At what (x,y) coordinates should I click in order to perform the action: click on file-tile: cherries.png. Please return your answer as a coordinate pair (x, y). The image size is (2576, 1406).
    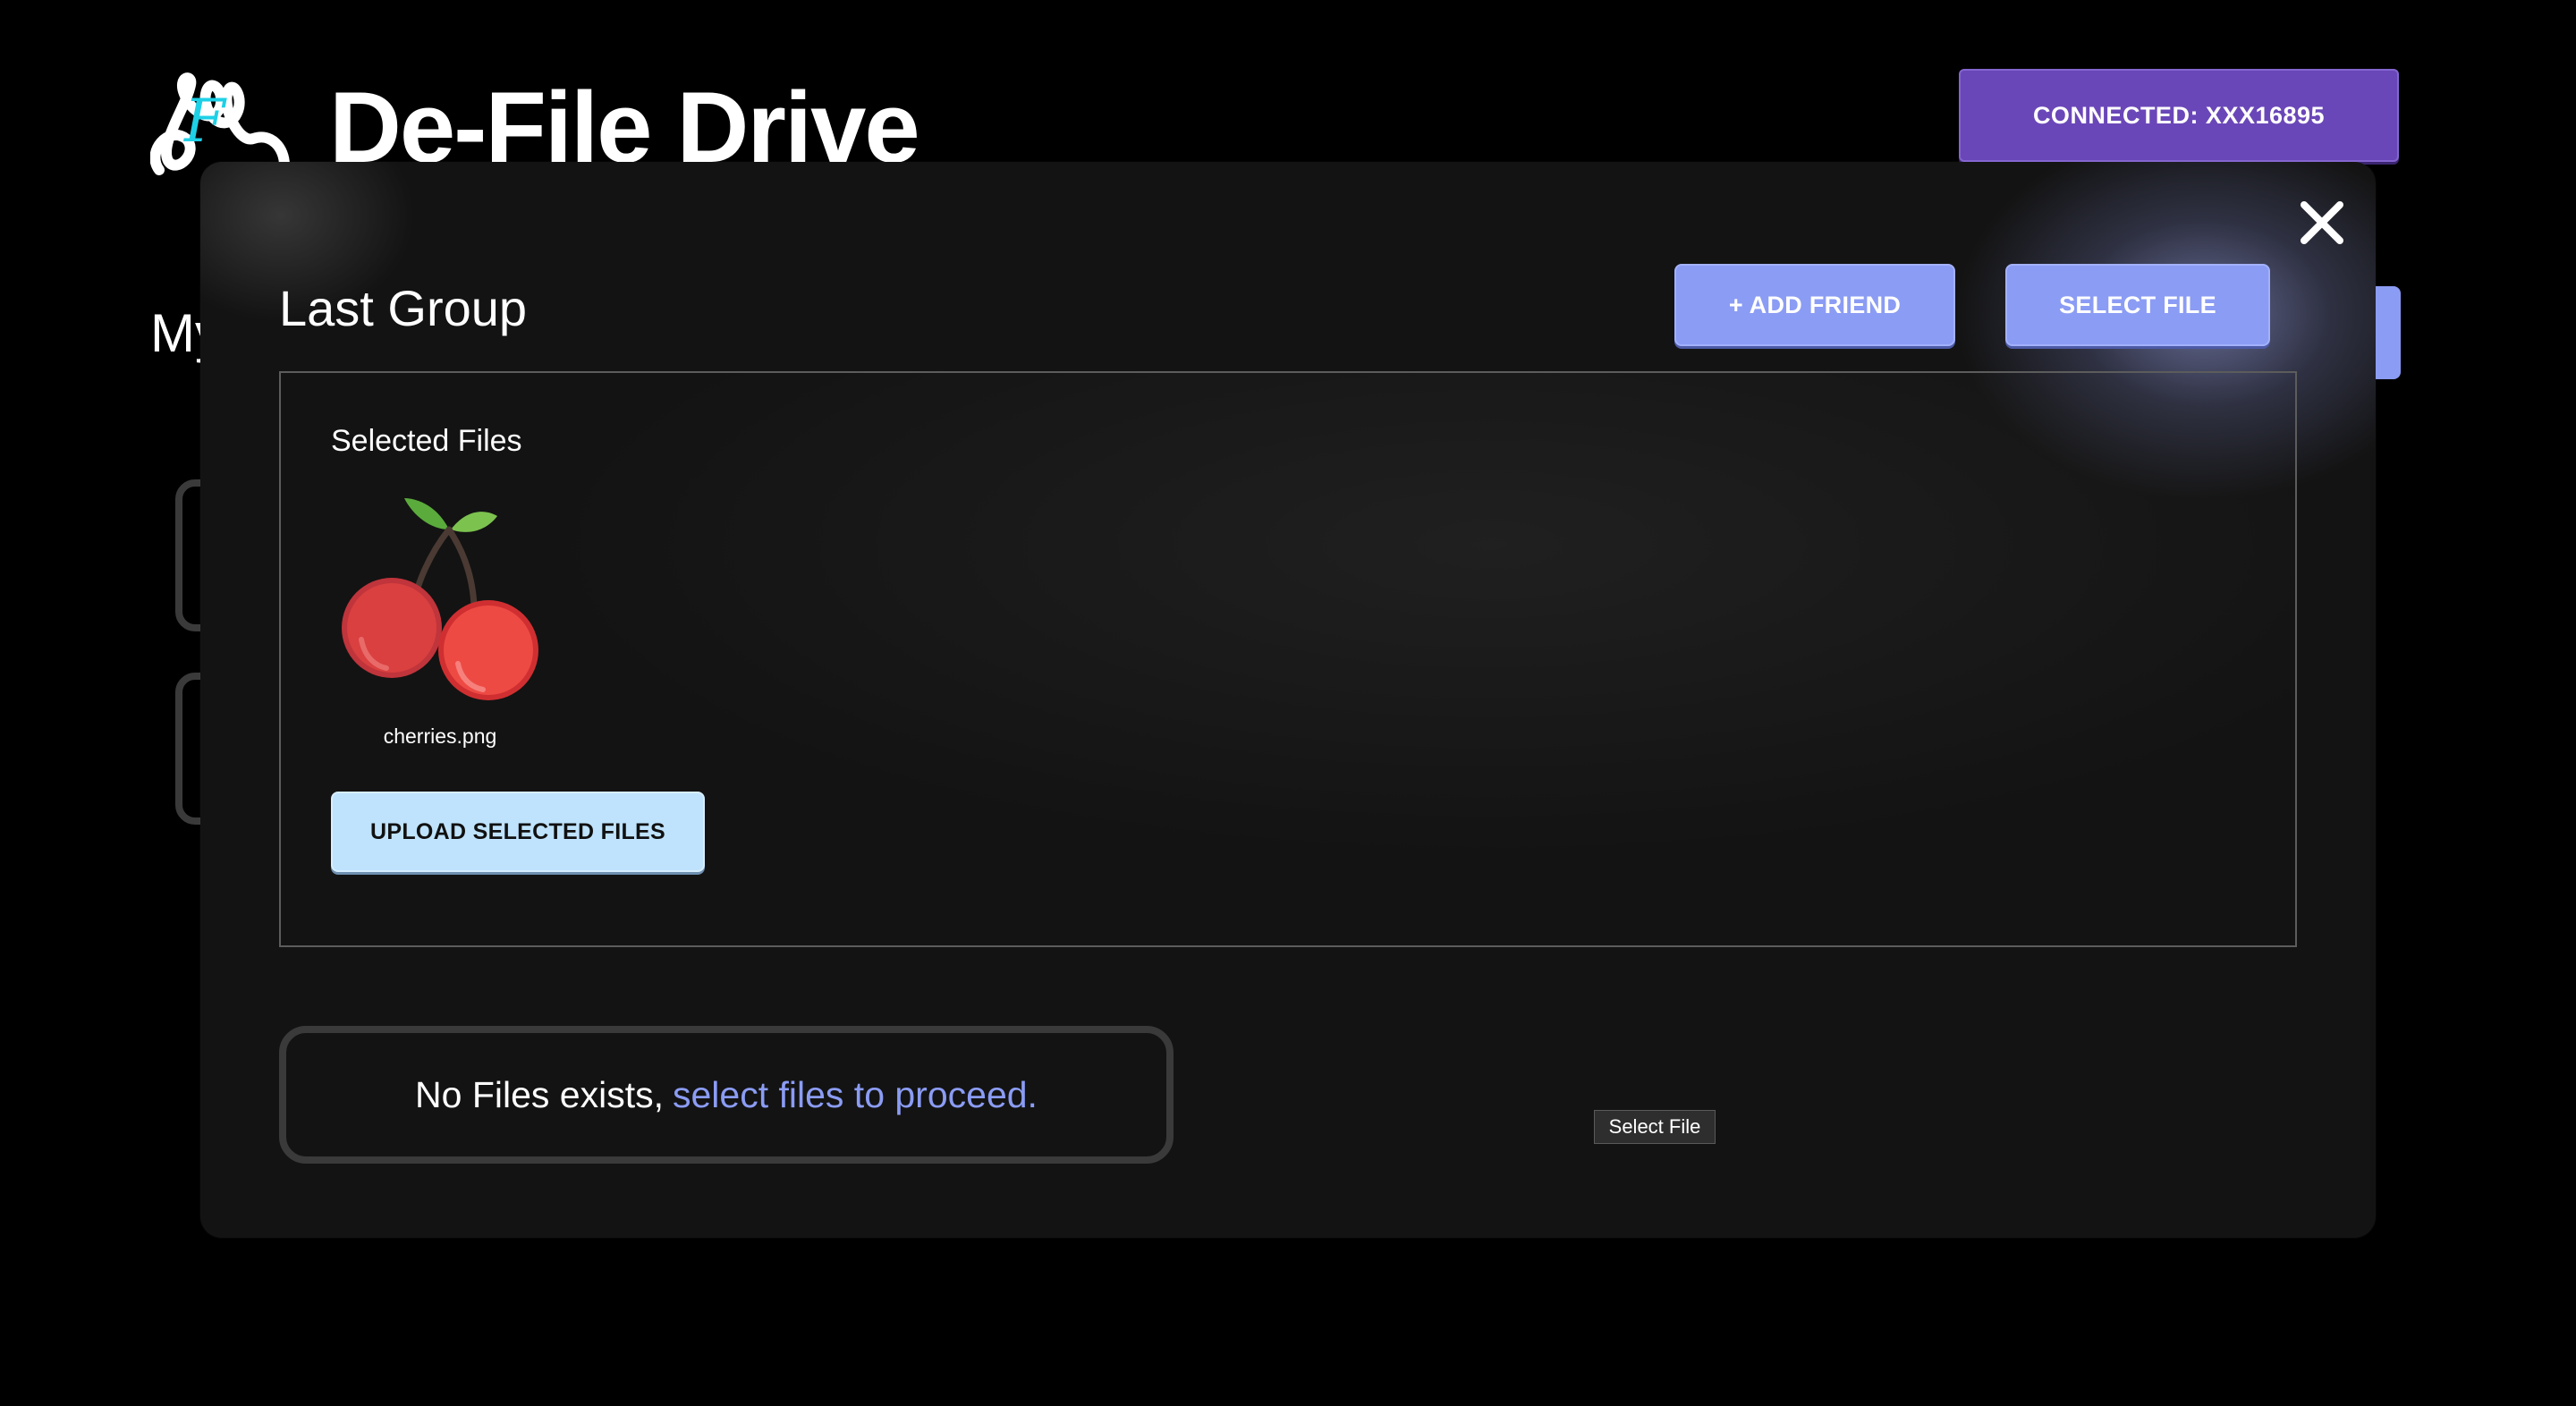
    Looking at the image, I should click on (440, 619).